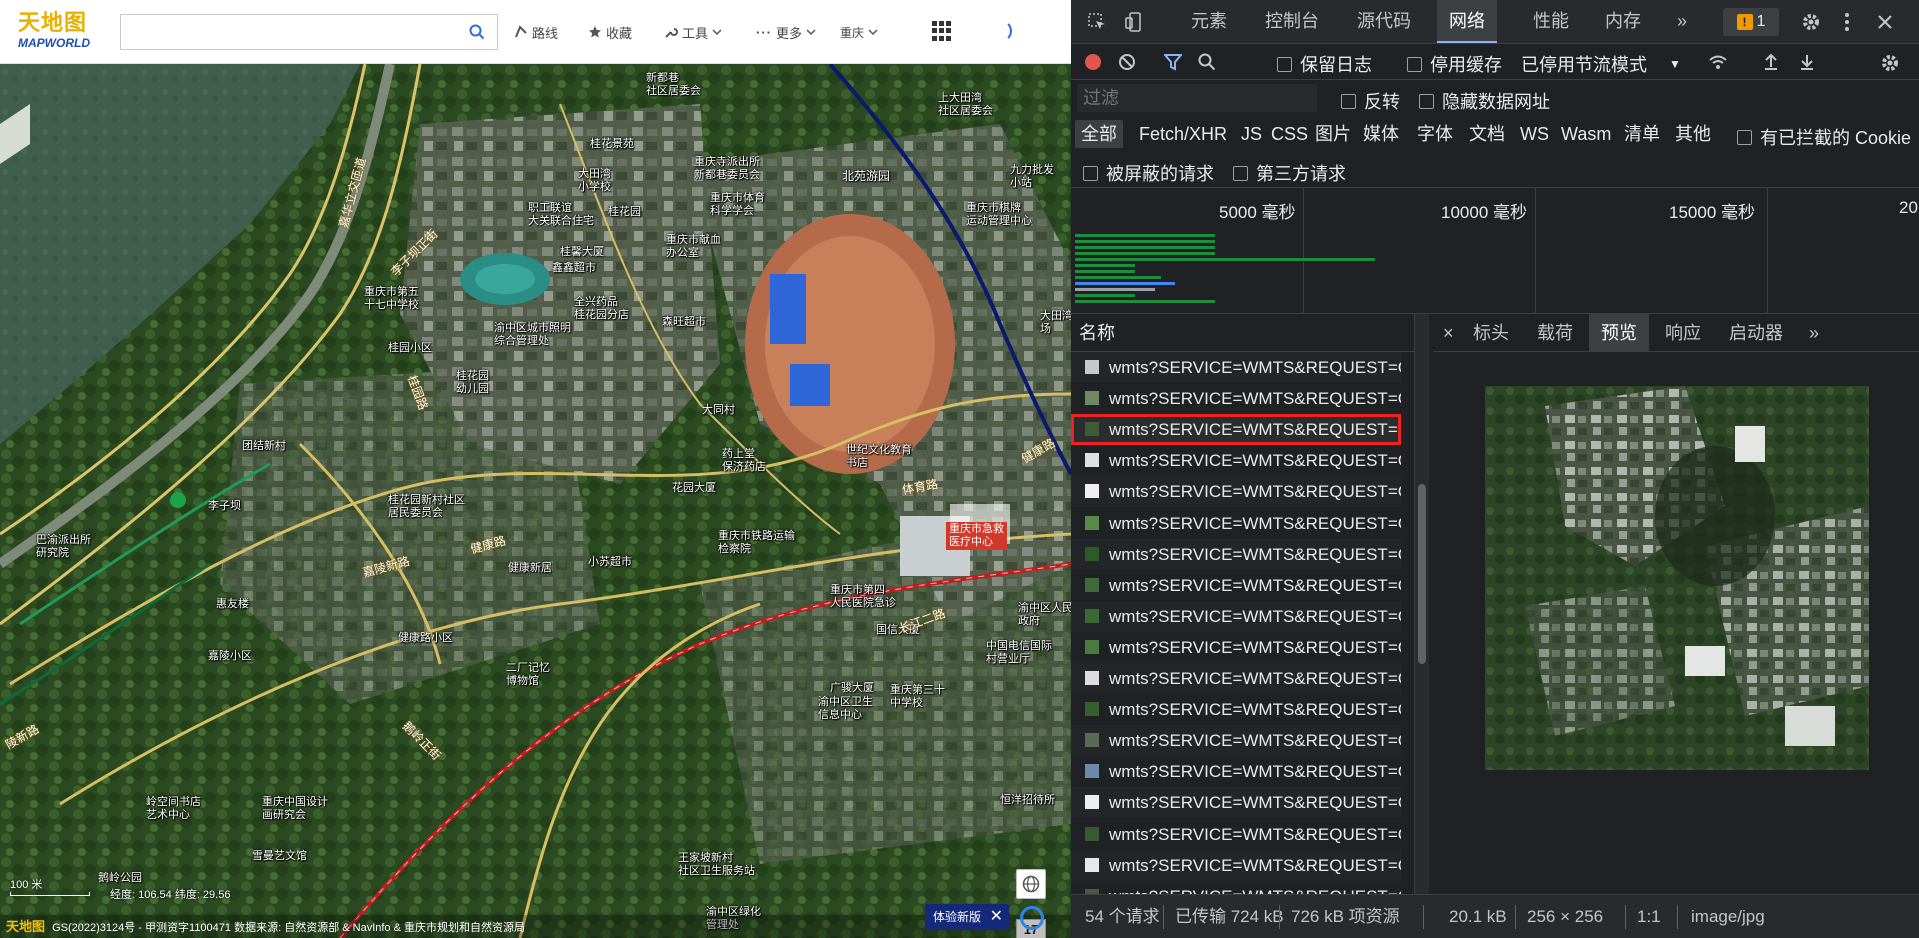  I want to click on type-other: 其他, so click(1693, 134).